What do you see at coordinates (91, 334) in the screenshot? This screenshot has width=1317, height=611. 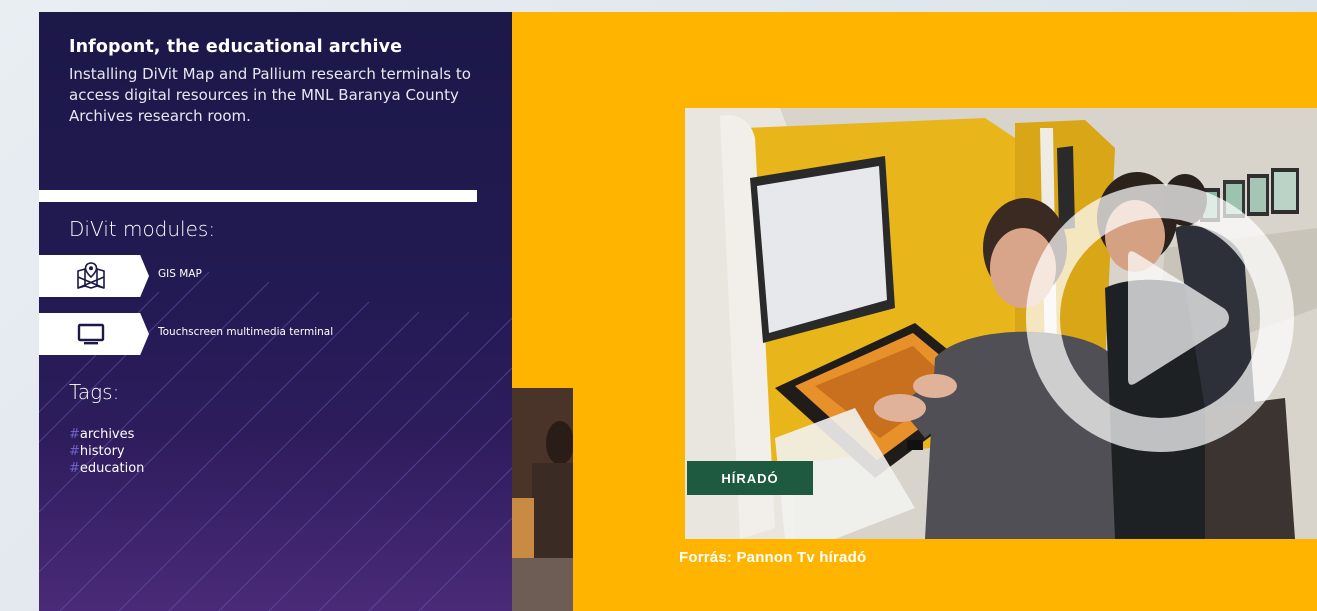 I see `monitor-icon` at bounding box center [91, 334].